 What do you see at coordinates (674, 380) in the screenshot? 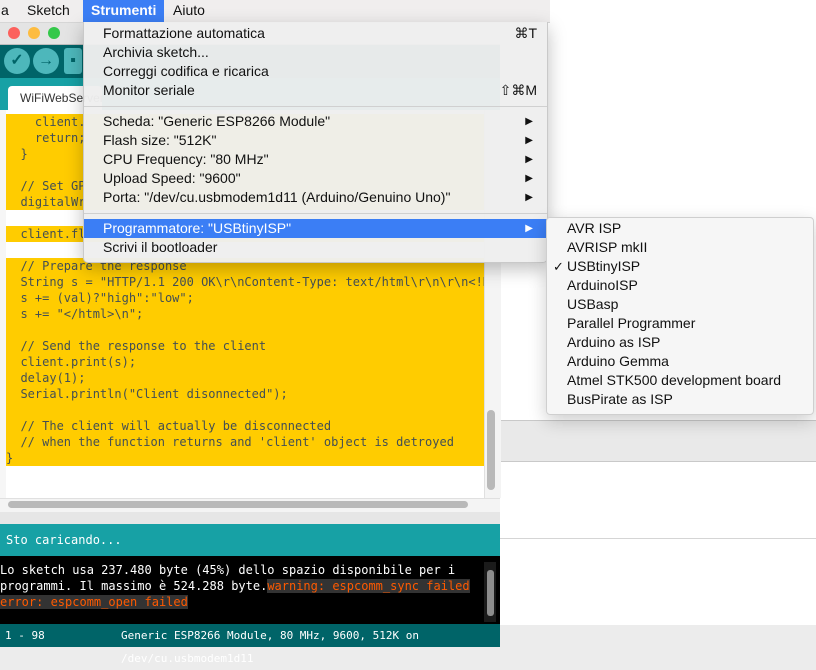
I see `submenu-item-label: Atmel STK500 development board` at bounding box center [674, 380].